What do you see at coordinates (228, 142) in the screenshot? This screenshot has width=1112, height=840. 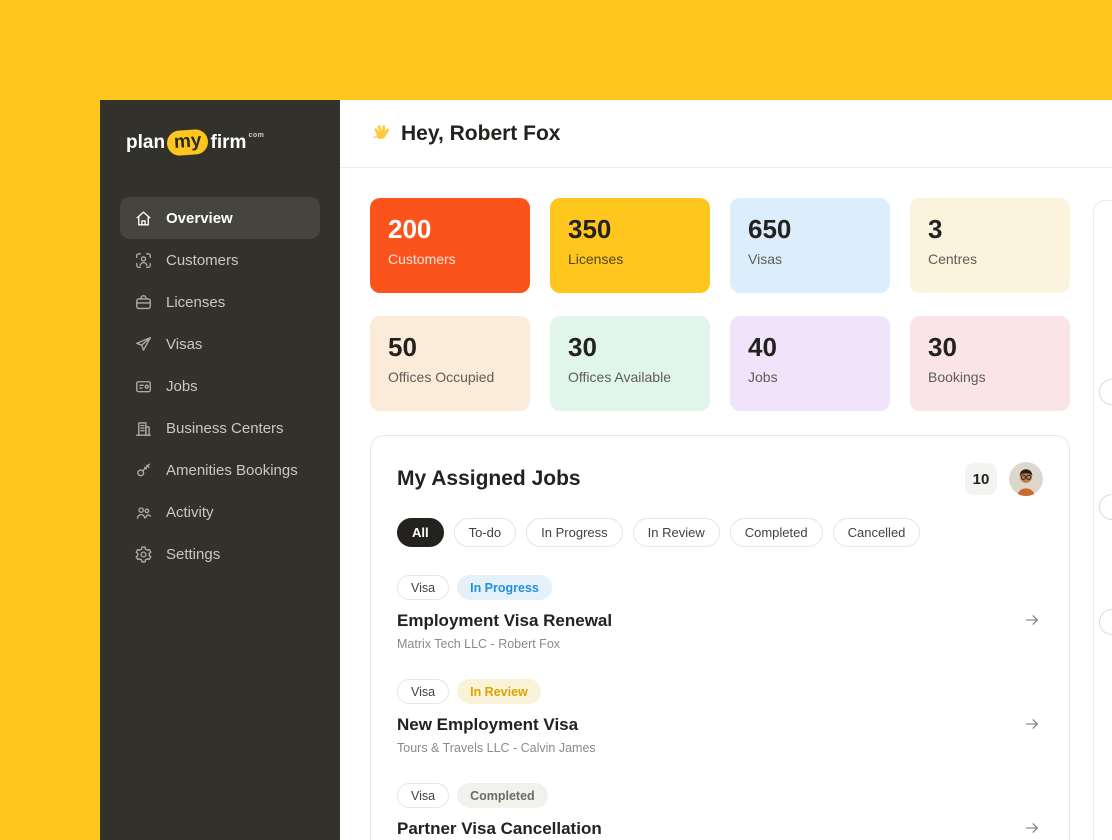 I see `logo-firm: firm` at bounding box center [228, 142].